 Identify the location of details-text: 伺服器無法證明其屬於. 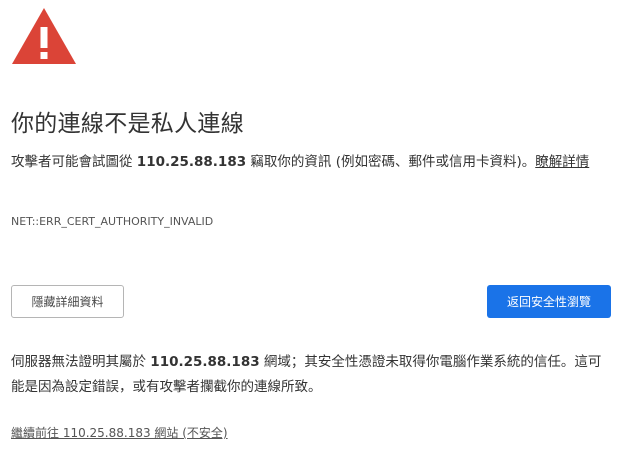
(81, 362).